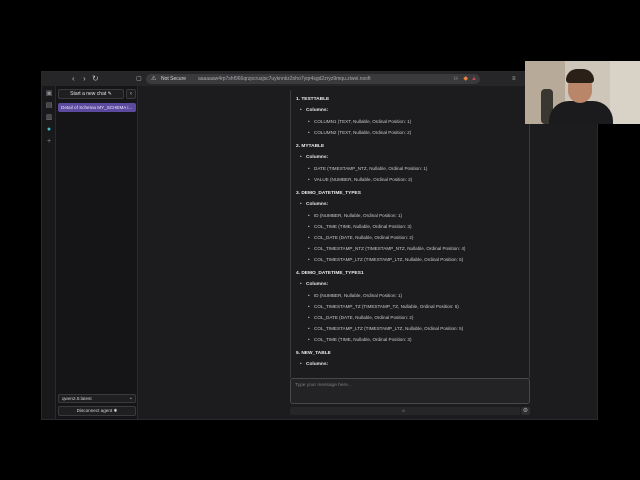 The width and height of the screenshot is (640, 480). I want to click on pencil-icon: ✎, so click(109, 94).